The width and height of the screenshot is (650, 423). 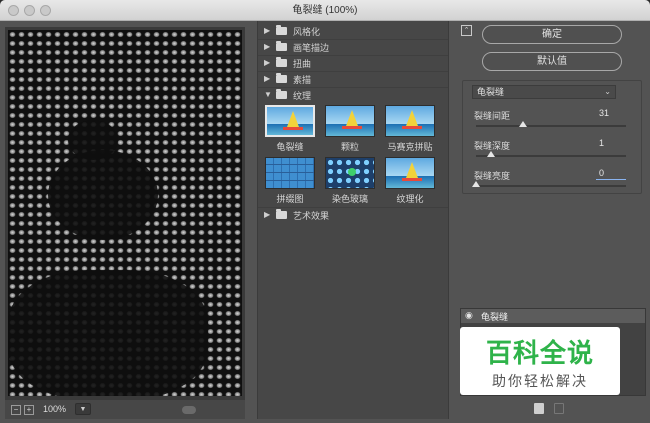 What do you see at coordinates (307, 32) in the screenshot?
I see `category-label: 风格化` at bounding box center [307, 32].